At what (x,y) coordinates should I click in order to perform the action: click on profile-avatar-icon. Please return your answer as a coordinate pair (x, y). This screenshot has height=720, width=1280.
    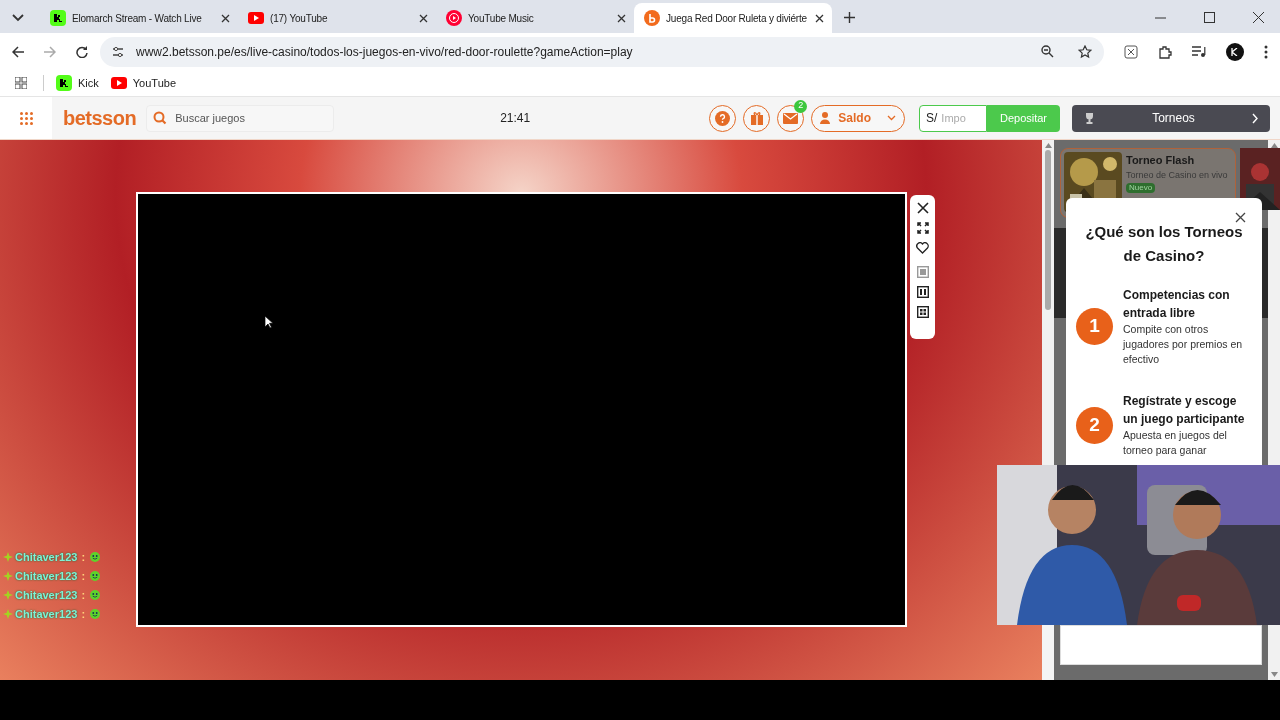
    Looking at the image, I should click on (1235, 51).